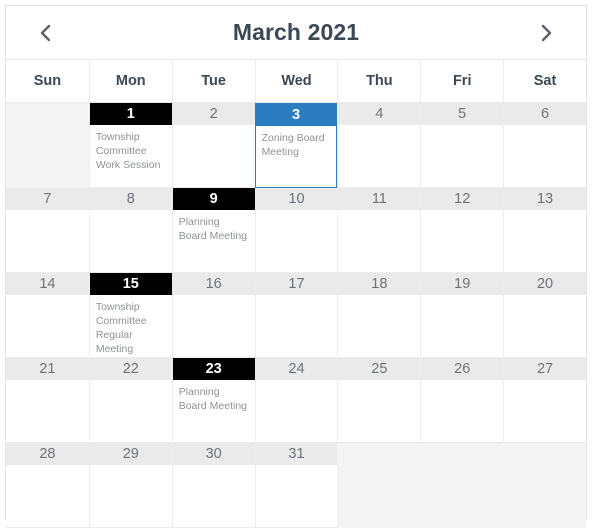 Image resolution: width=594 pixels, height=528 pixels. Describe the element at coordinates (131, 328) in the screenshot. I see `calendar-event: Township Committee Regular Meeting` at that location.